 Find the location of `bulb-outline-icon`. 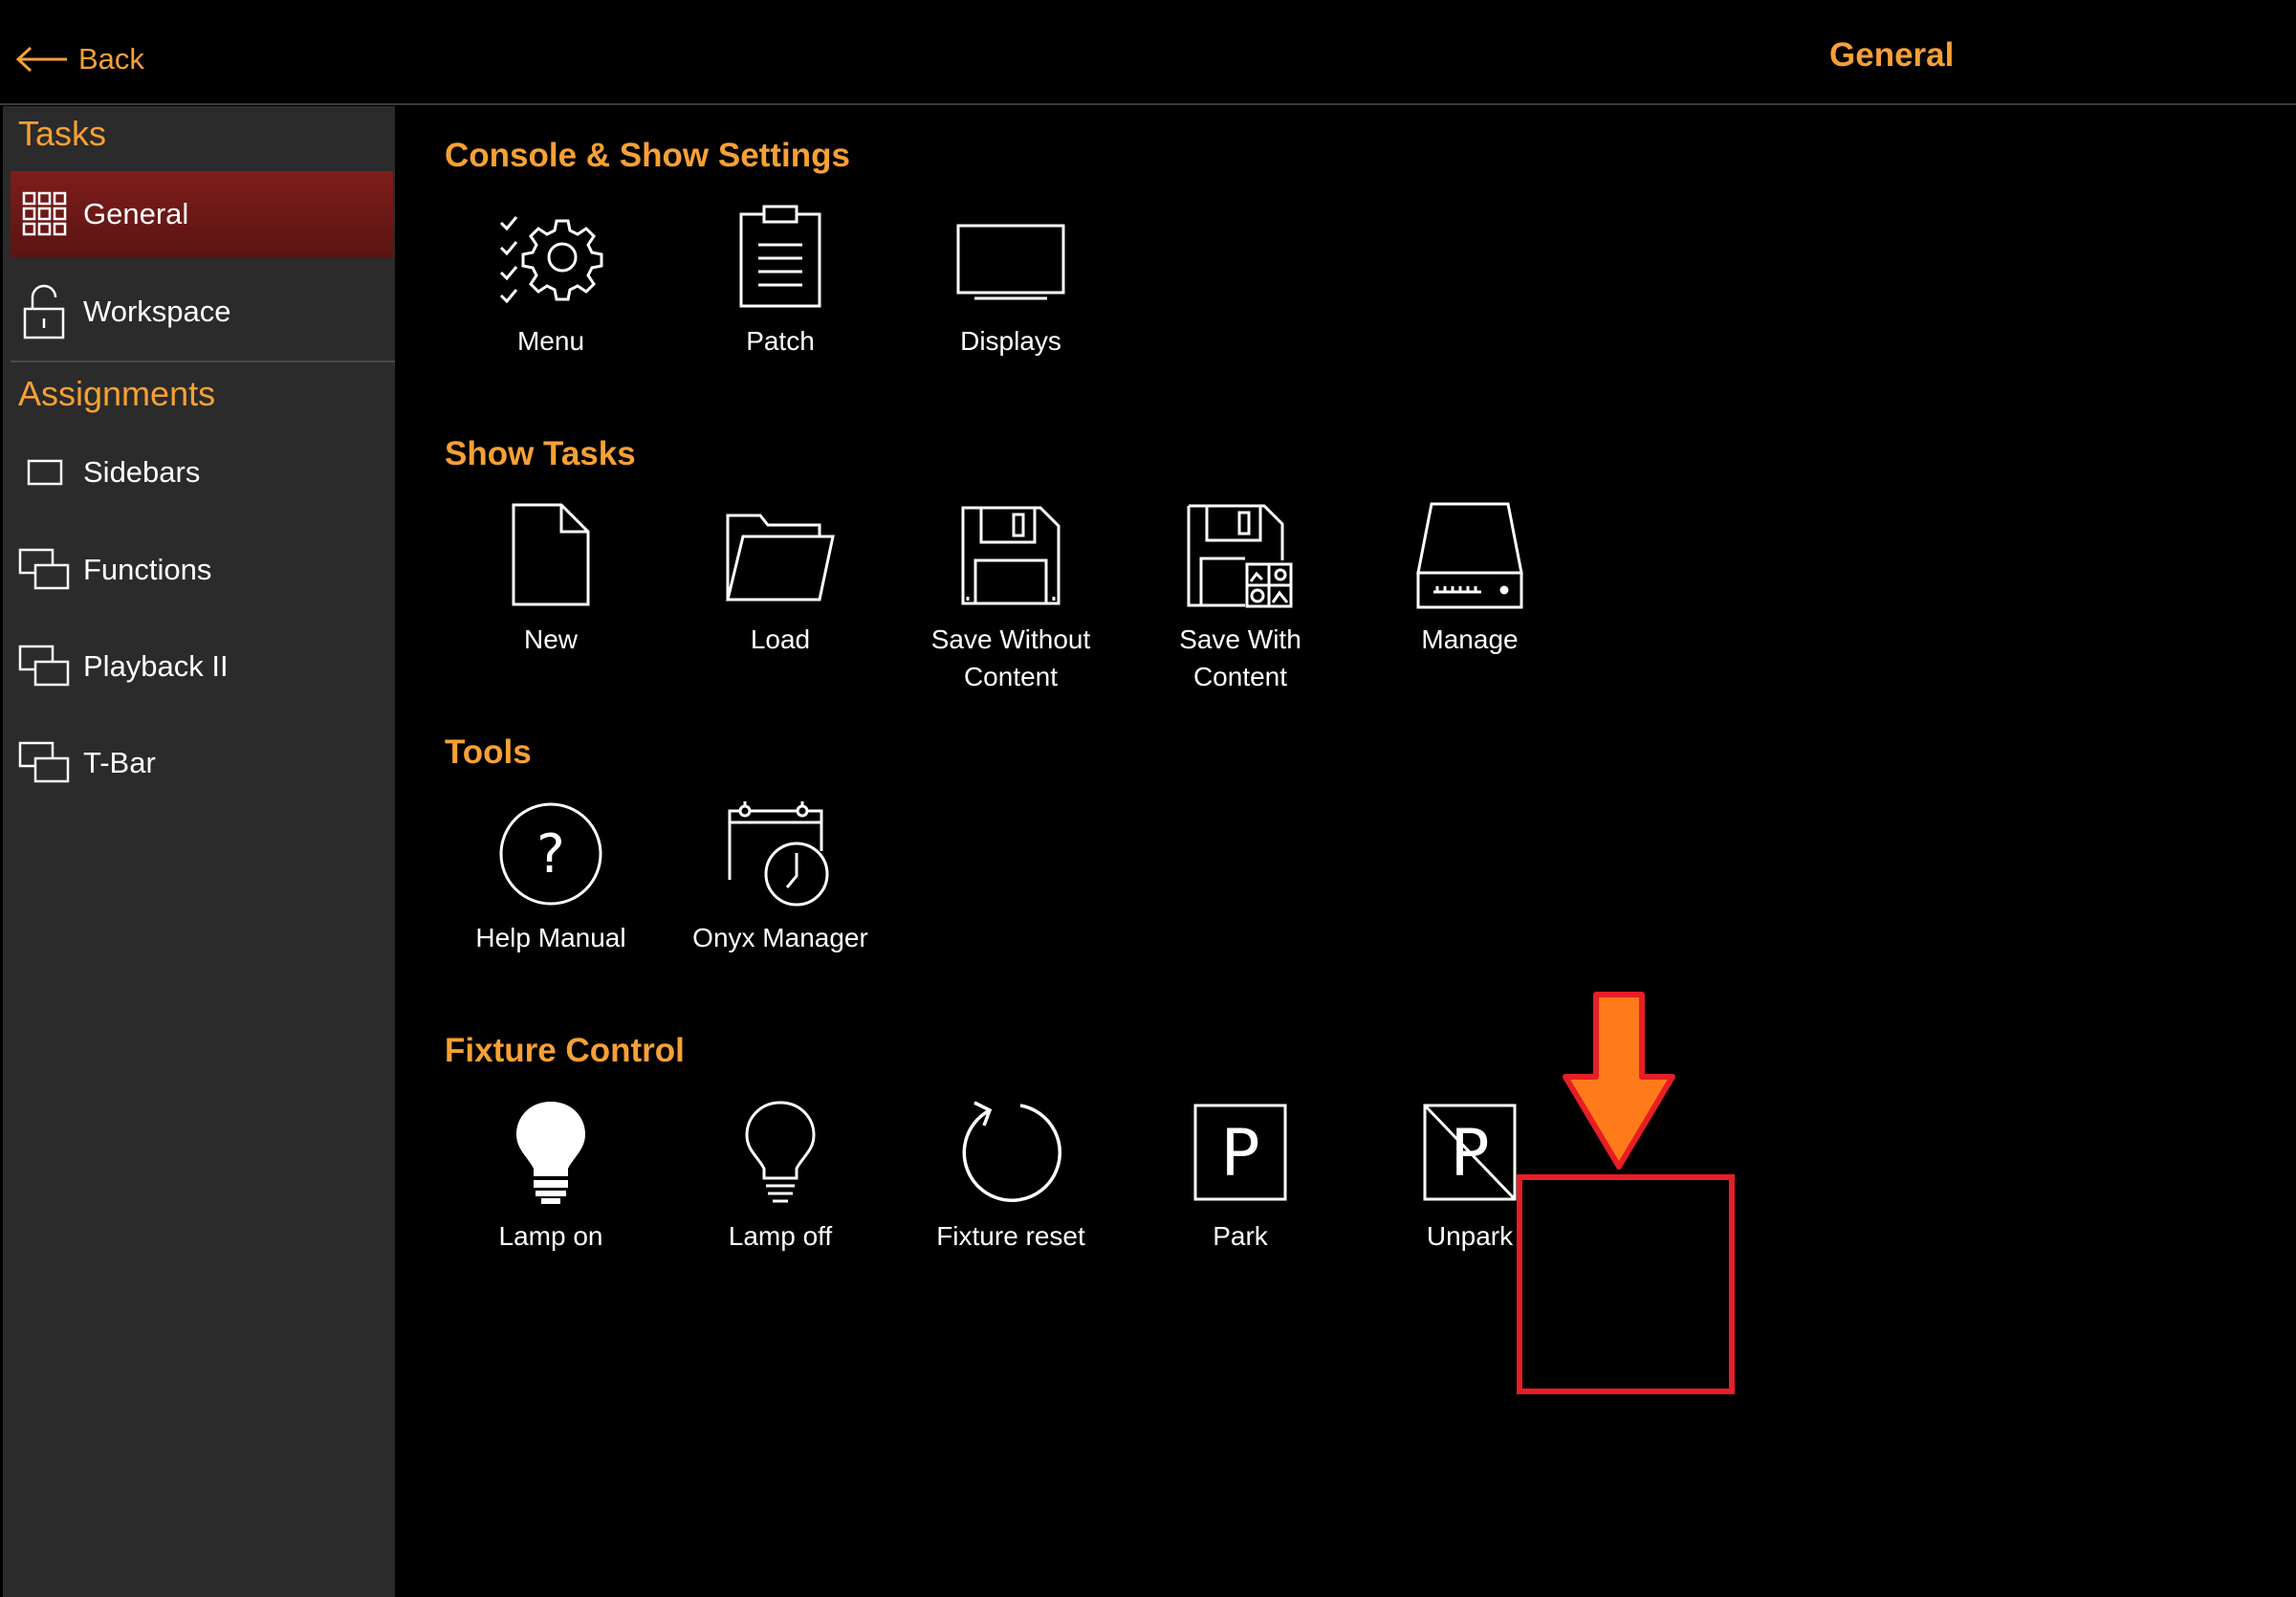

bulb-outline-icon is located at coordinates (780, 1152).